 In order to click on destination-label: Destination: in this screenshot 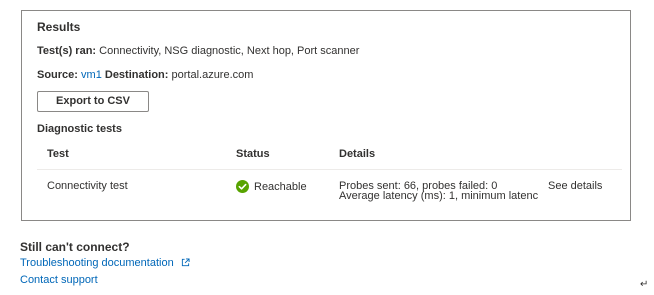, I will do `click(136, 75)`.